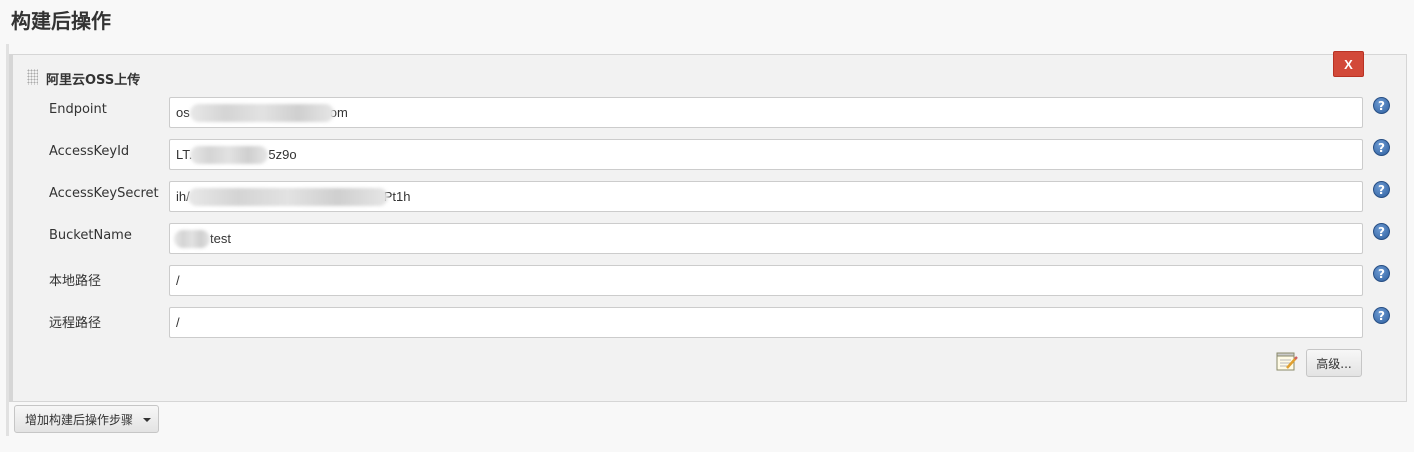 The height and width of the screenshot is (452, 1414). I want to click on field-row-endpoint: Endpoint os om ?, so click(707, 113).